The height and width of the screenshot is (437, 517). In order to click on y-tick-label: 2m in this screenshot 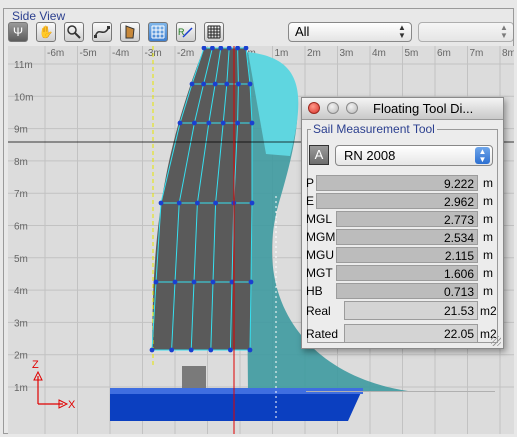, I will do `click(21, 356)`.